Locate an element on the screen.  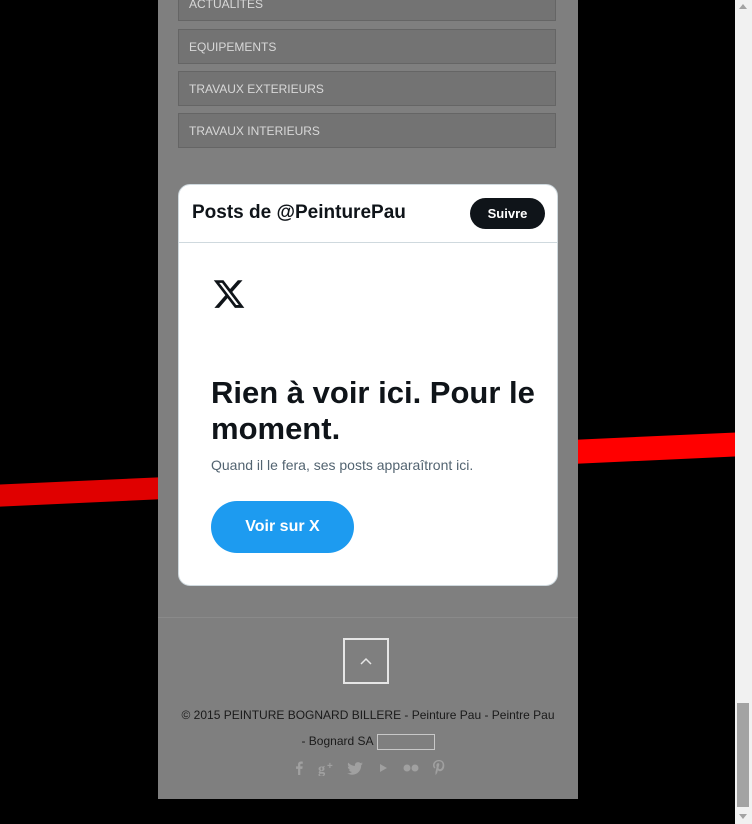
follow-button: Suivre is located at coordinates (507, 213).